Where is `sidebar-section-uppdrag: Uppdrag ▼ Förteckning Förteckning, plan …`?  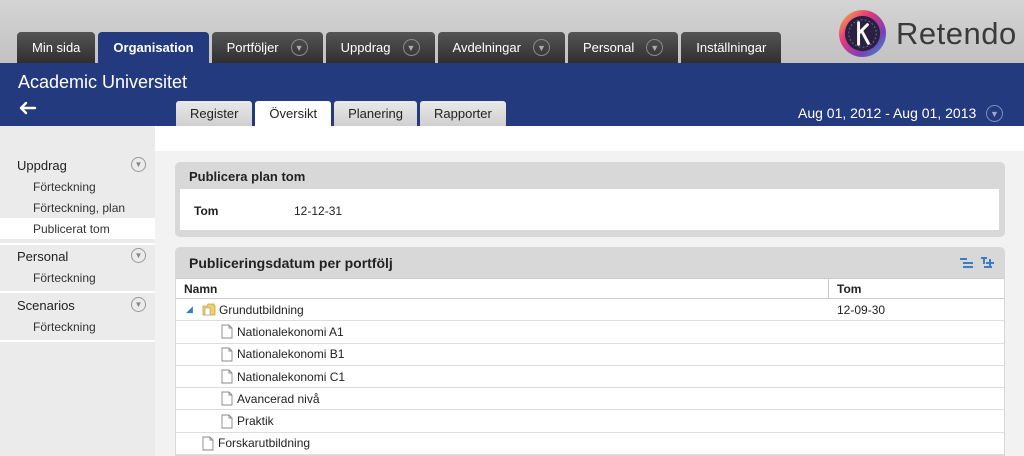
sidebar-section-uppdrag: Uppdrag ▼ Förteckning Förteckning, plan … is located at coordinates (77, 196).